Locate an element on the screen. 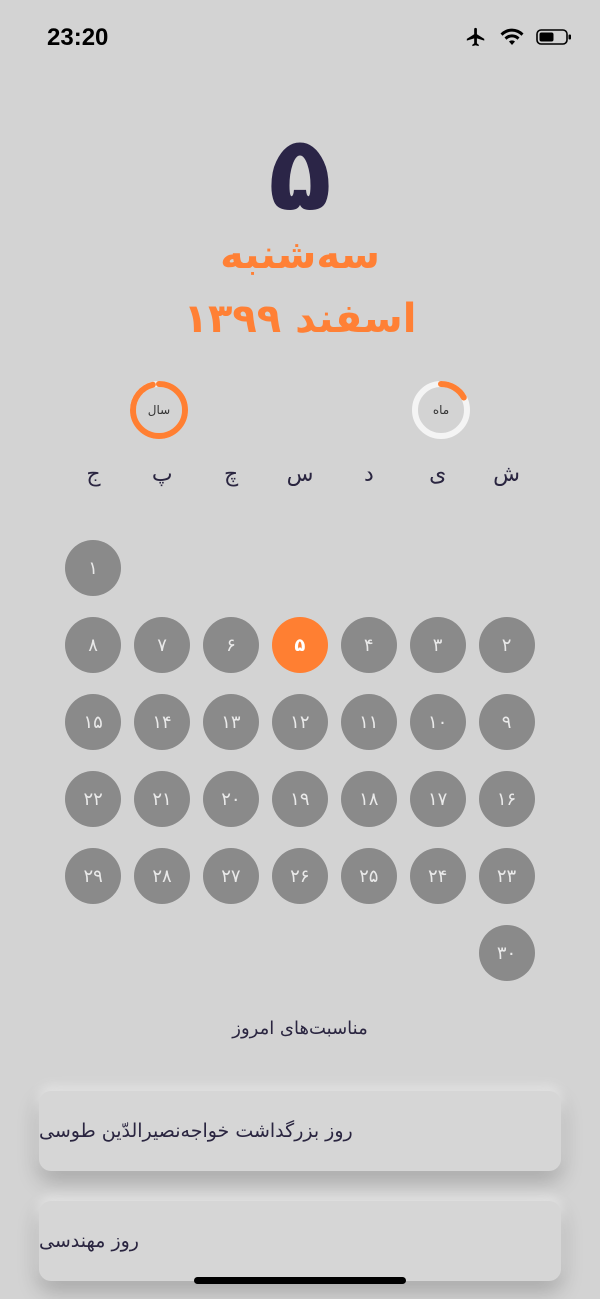 This screenshot has height=1299, width=600. current-day-number: ۵ is located at coordinates (300, 173).